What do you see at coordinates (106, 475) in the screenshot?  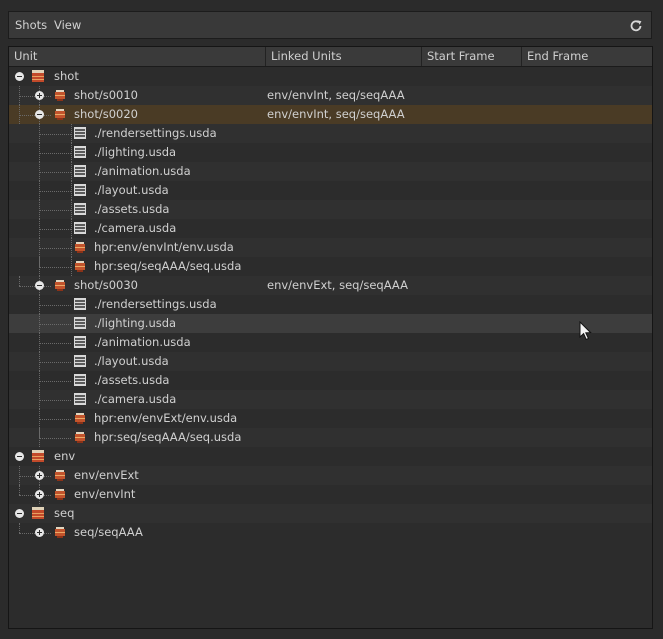 I see `unit-label: env/envExt` at bounding box center [106, 475].